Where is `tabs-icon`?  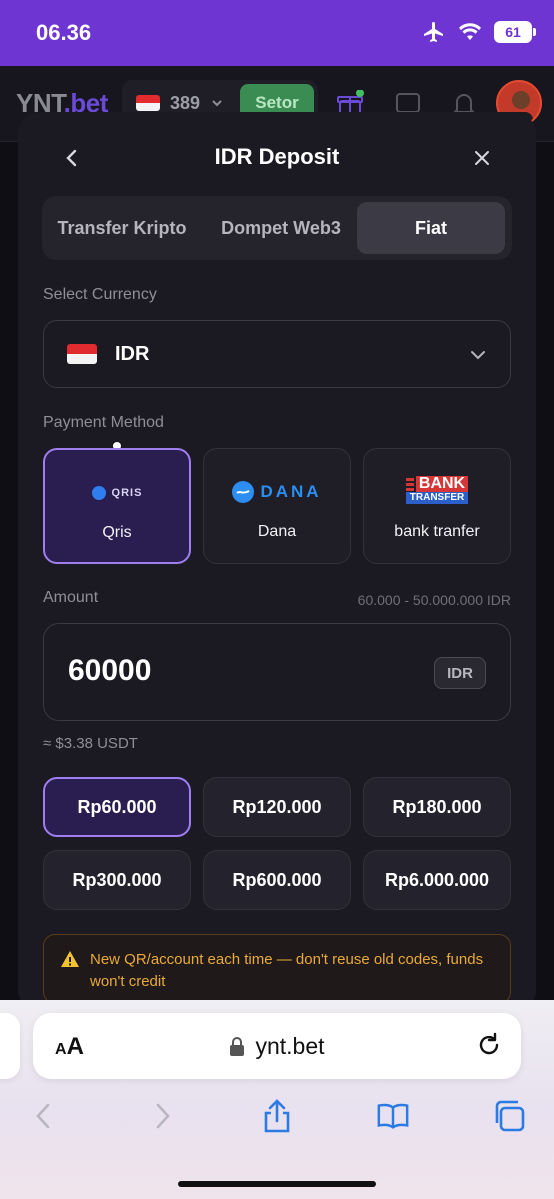 tabs-icon is located at coordinates (510, 1116).